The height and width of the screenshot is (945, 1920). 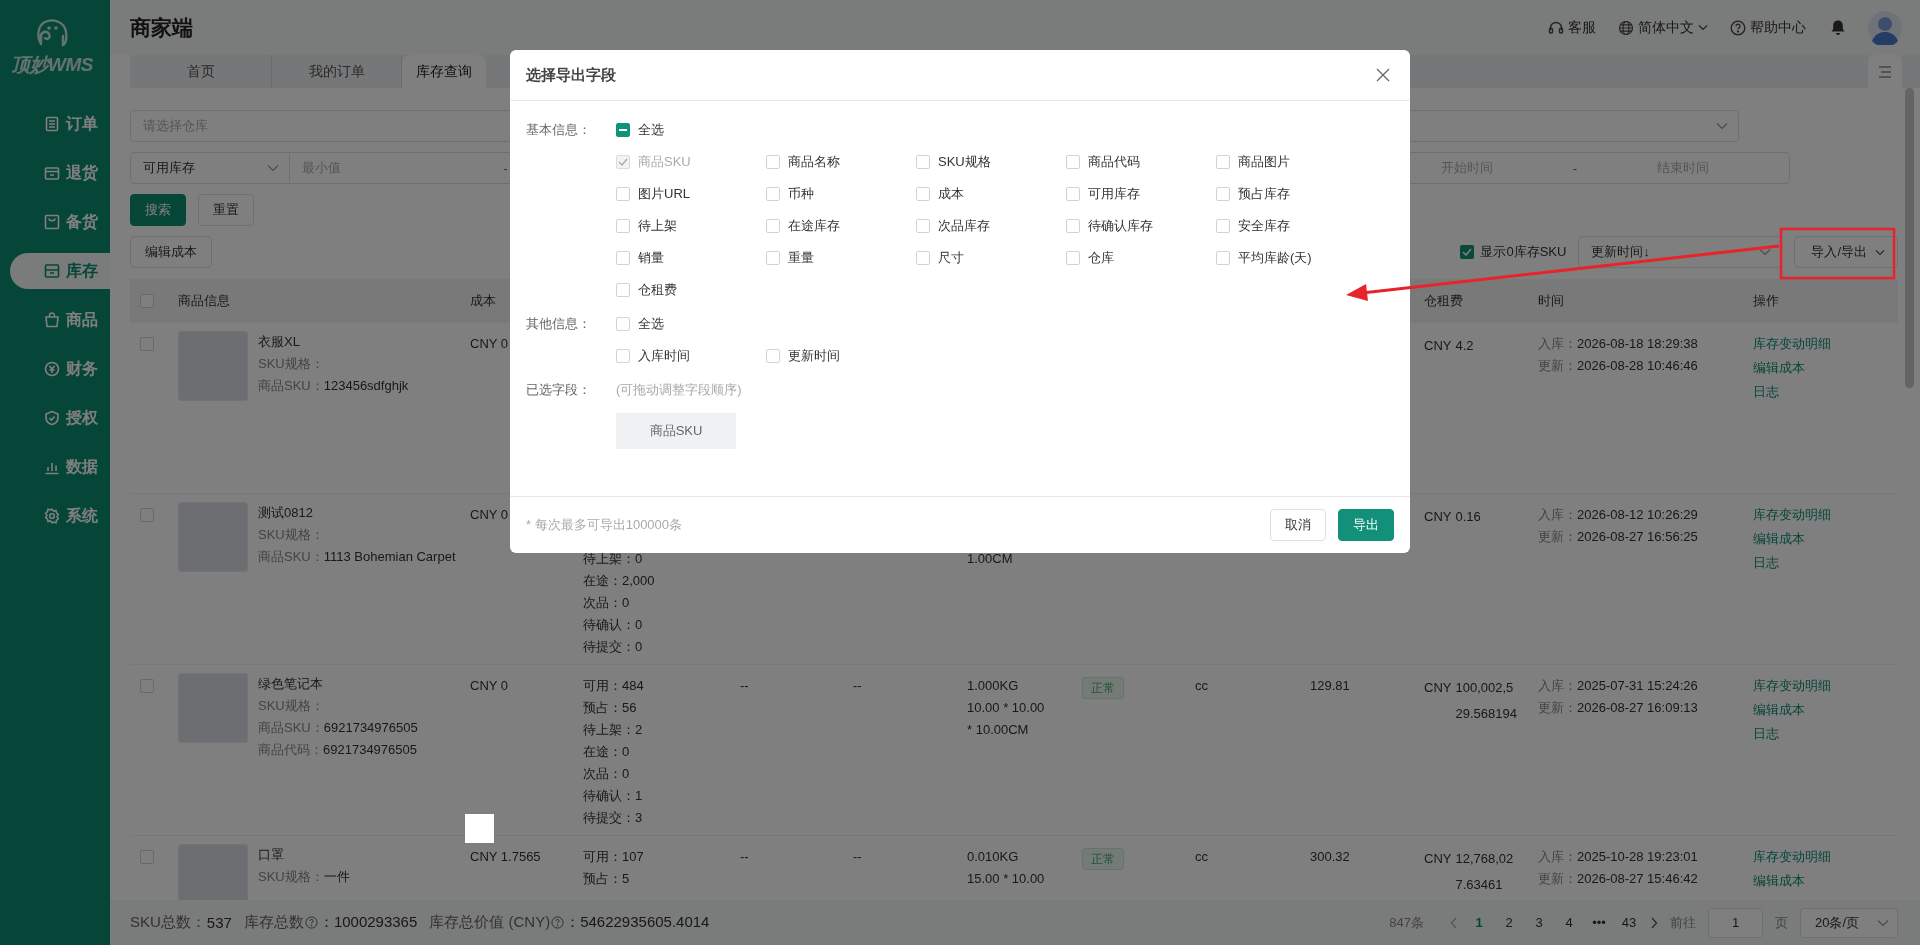 I want to click on product-name: 测试0812, so click(x=286, y=513).